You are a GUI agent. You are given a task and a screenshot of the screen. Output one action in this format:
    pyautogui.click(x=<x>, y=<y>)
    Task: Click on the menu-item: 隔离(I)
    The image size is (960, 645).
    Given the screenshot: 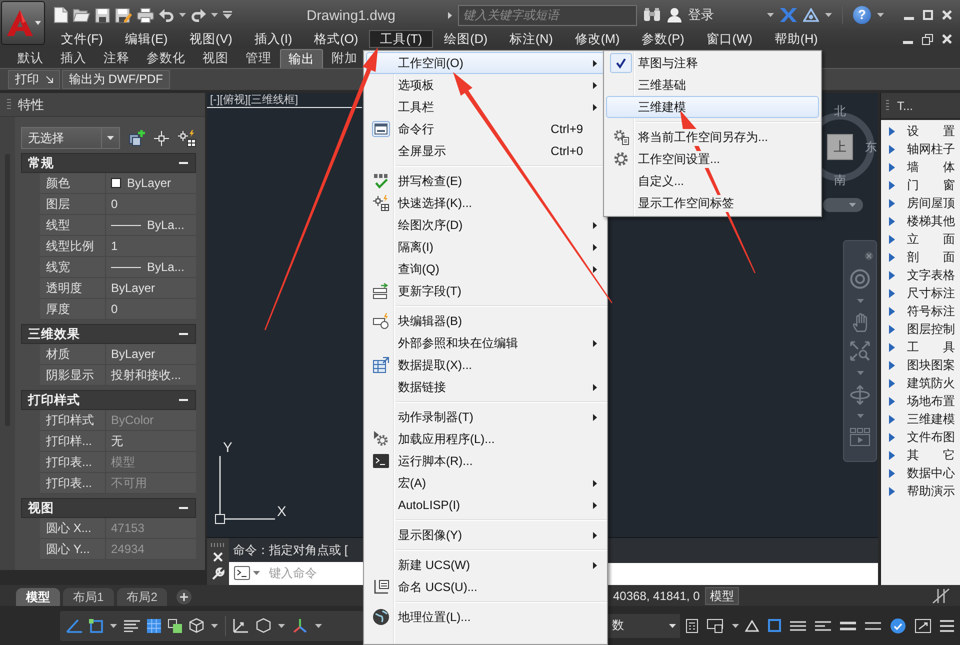 What is the action you would take?
    pyautogui.click(x=485, y=247)
    